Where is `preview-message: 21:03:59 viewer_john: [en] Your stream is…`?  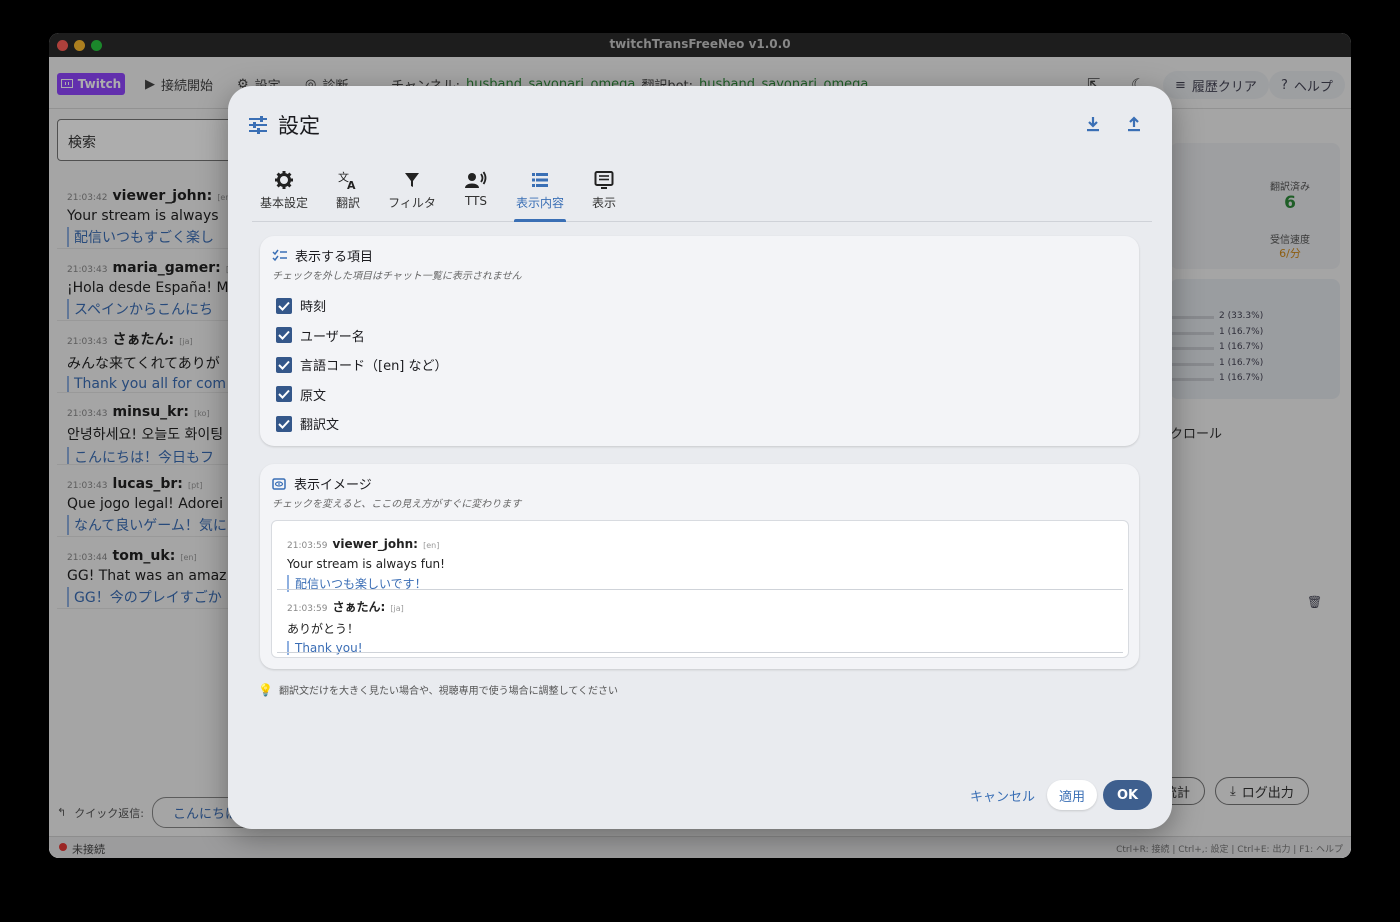 preview-message: 21:03:59 viewer_john: [en] Your stream is… is located at coordinates (700, 562).